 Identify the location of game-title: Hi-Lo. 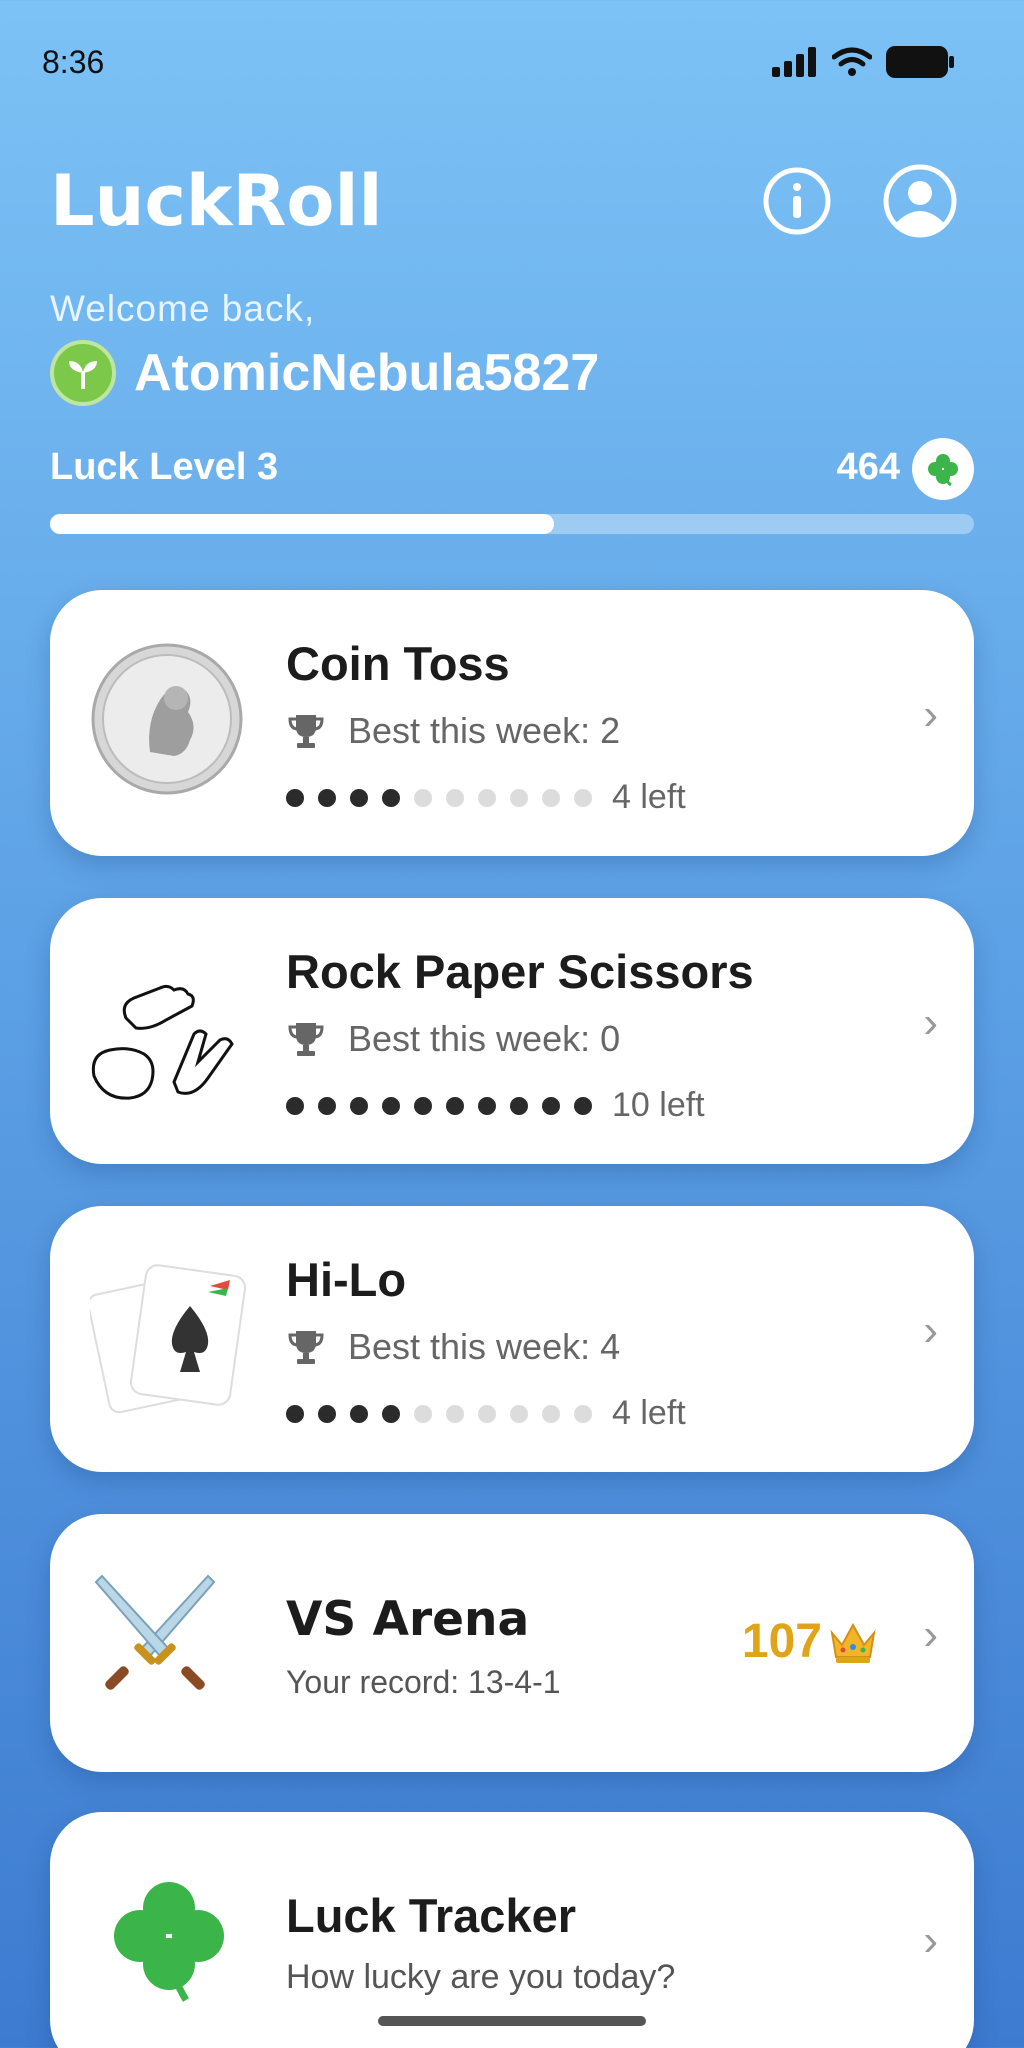
(346, 1279).